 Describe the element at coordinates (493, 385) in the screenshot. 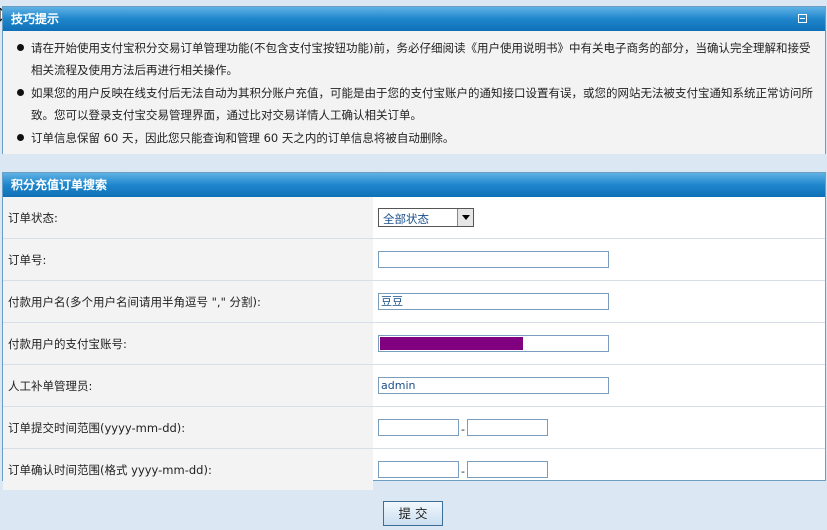

I see `manual-admin-input: admin` at that location.